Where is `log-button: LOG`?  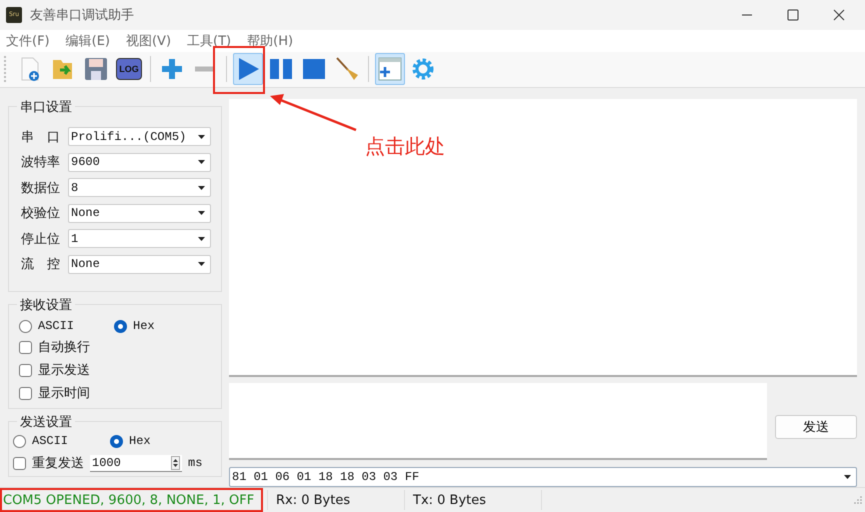
log-button: LOG is located at coordinates (129, 69).